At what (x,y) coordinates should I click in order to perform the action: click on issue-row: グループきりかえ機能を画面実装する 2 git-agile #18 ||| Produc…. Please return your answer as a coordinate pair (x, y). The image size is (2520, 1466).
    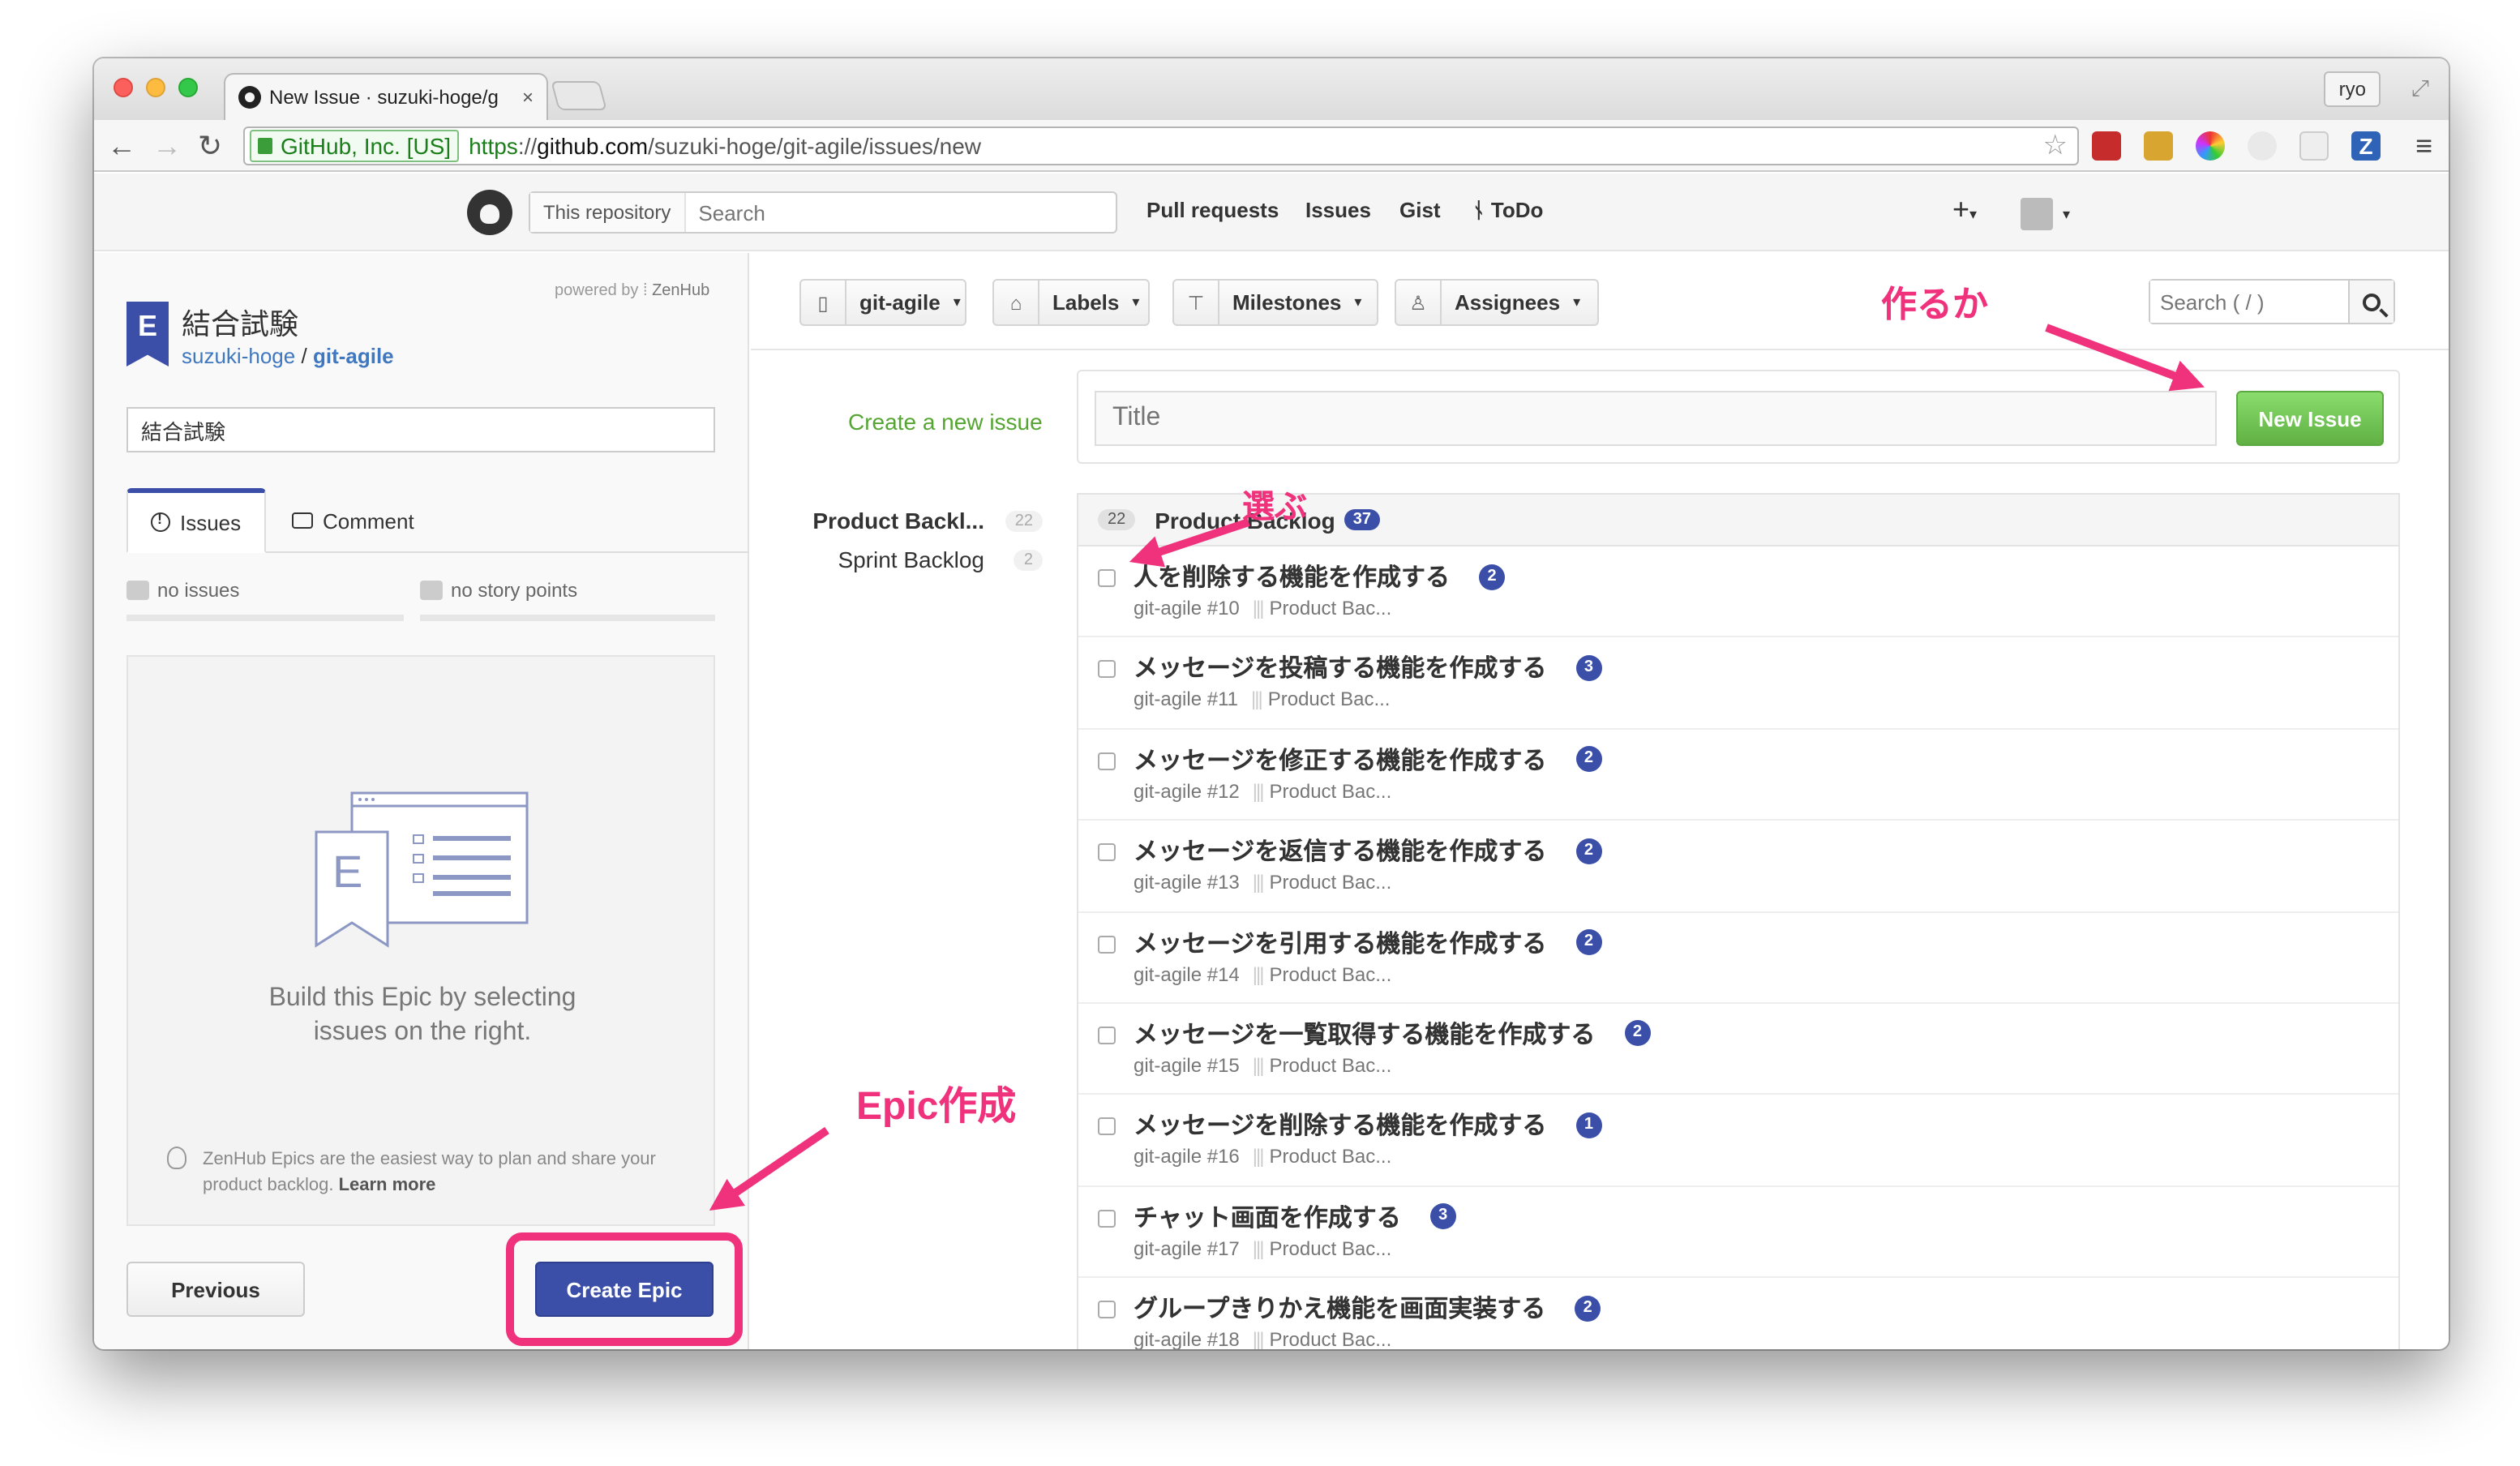
    Looking at the image, I should click on (1738, 1313).